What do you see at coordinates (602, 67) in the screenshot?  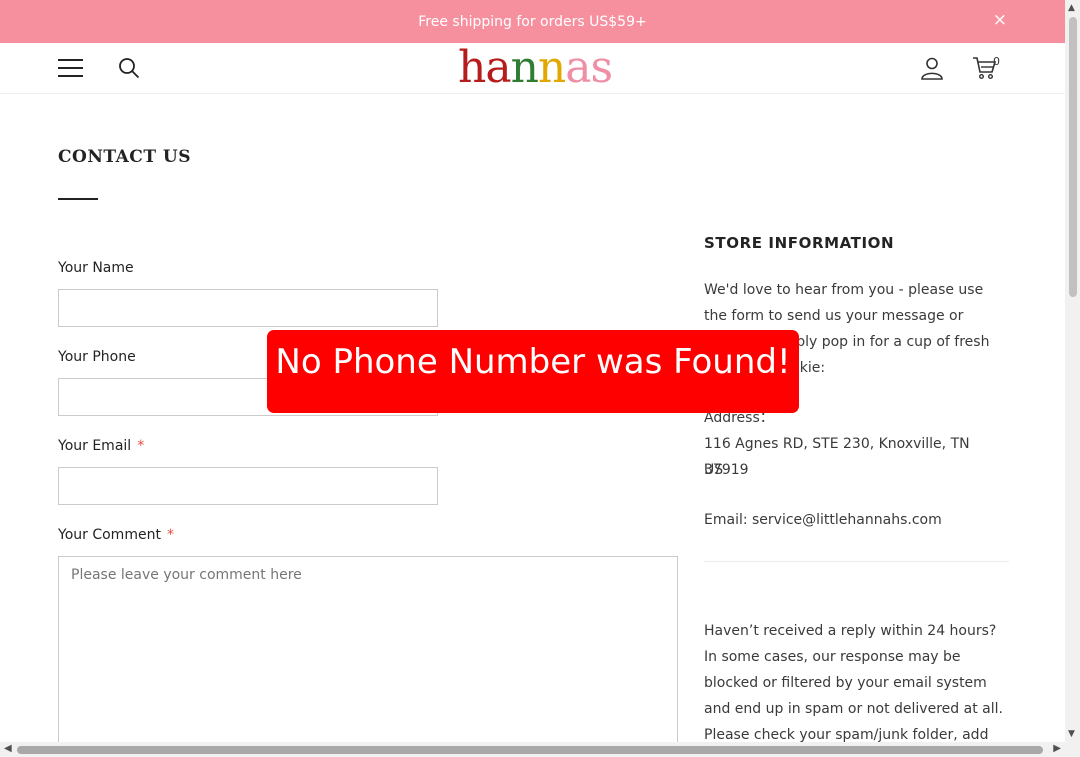 I see `logo-letter: s` at bounding box center [602, 67].